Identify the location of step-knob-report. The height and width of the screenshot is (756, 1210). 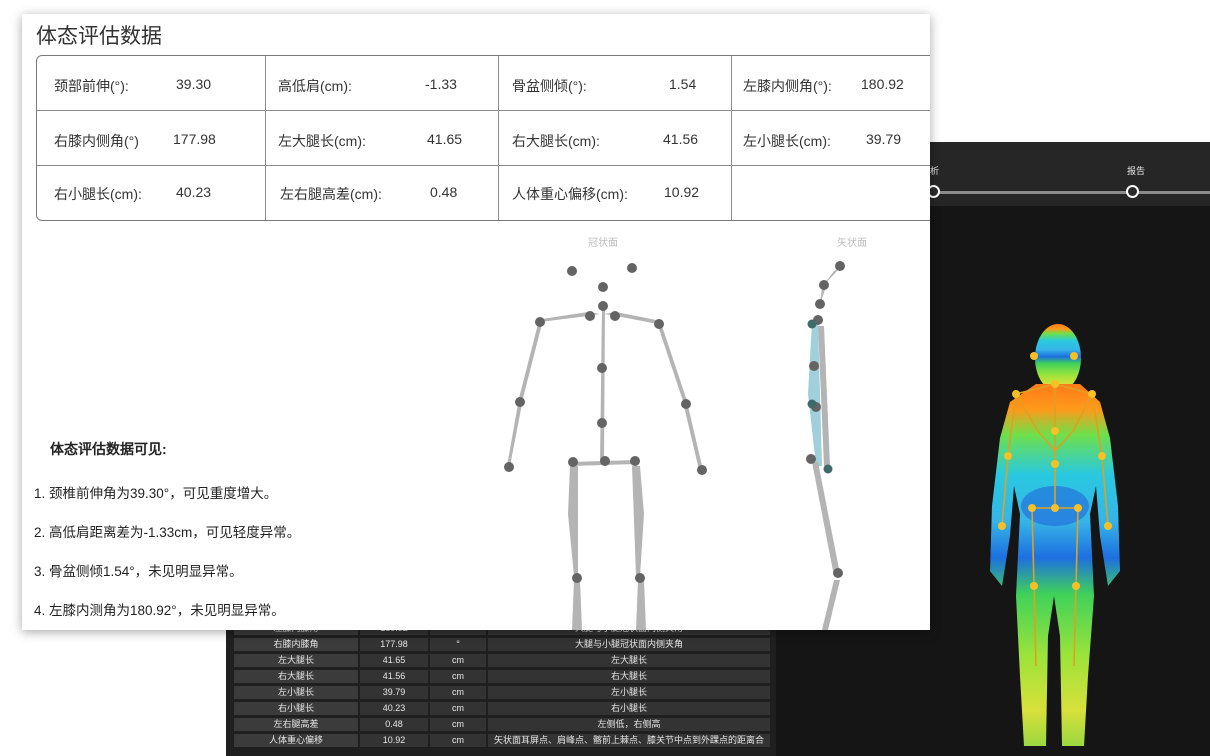
(1132, 191).